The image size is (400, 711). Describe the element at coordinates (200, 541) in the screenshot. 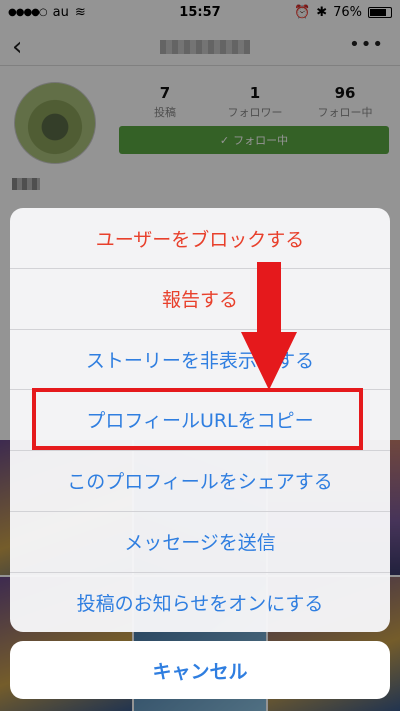

I see `send-message-button: メッセージを送信` at that location.